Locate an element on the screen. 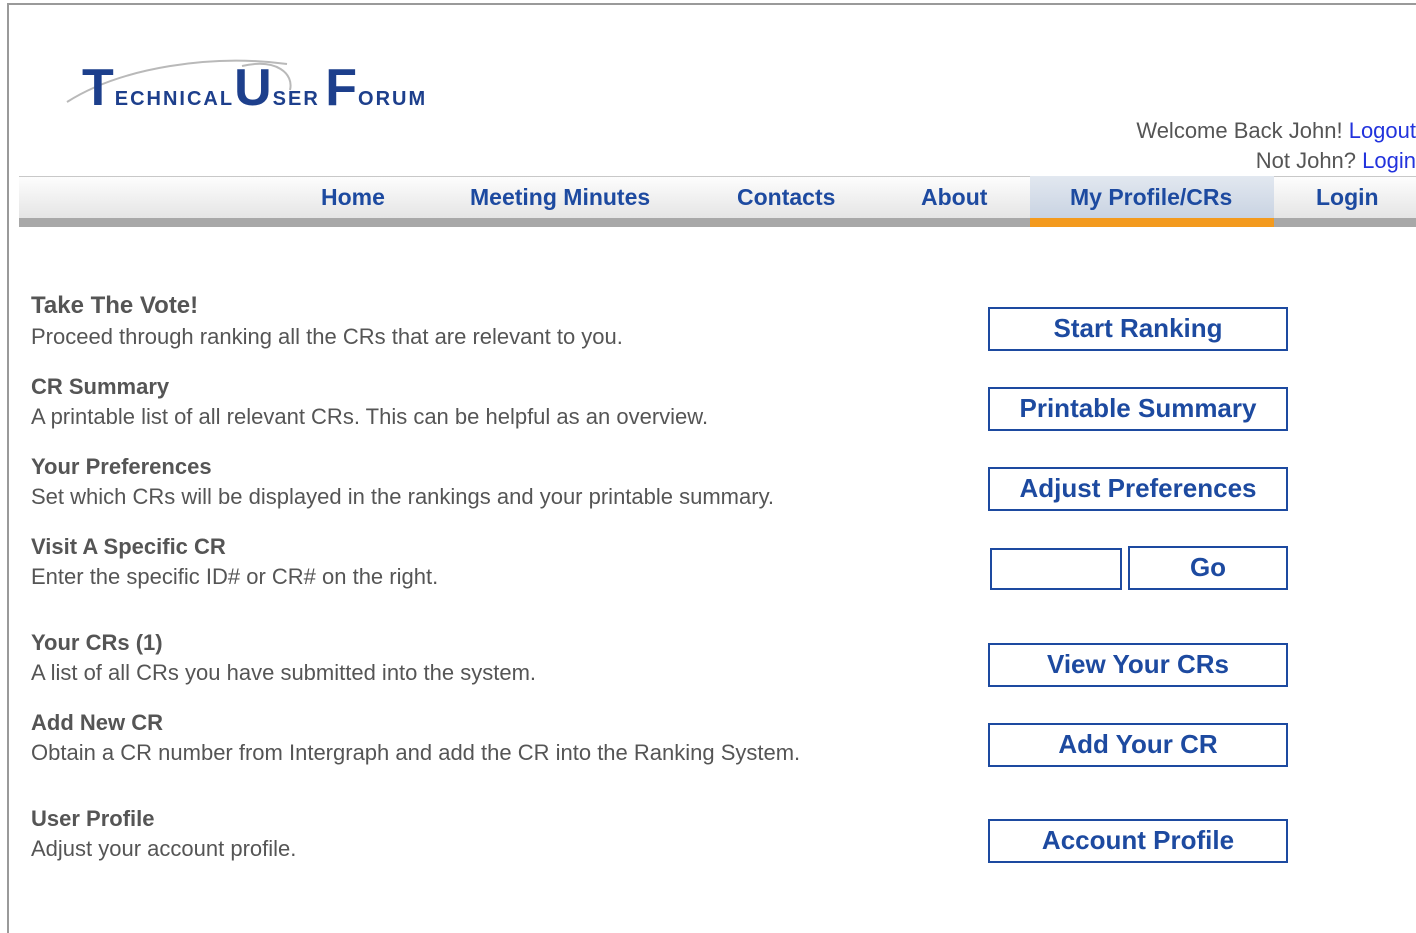  your-crs-title: Your CRs (1) is located at coordinates (97, 642).